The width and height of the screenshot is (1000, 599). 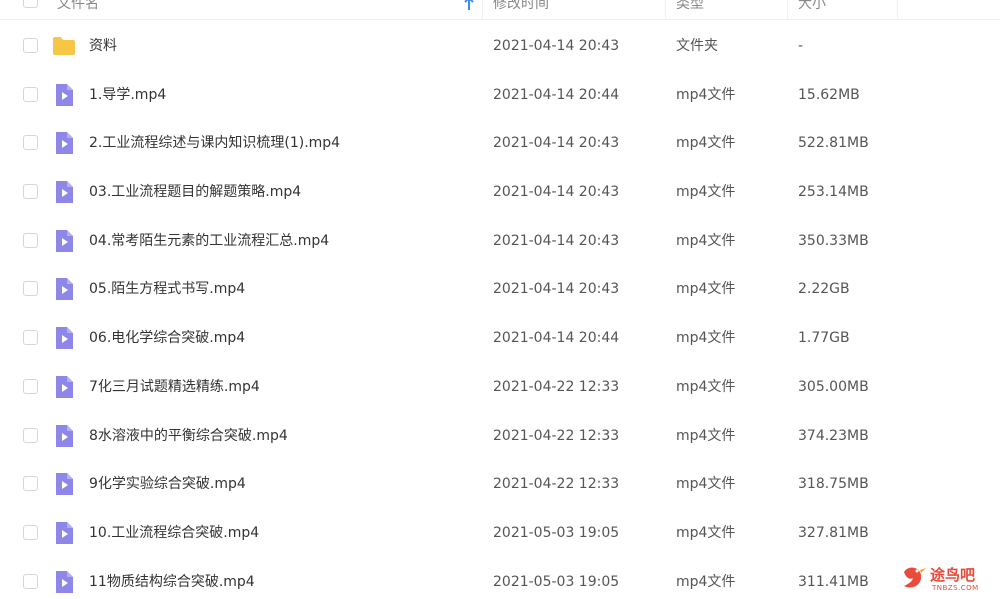 I want to click on file-size: 522.81MB, so click(x=833, y=143).